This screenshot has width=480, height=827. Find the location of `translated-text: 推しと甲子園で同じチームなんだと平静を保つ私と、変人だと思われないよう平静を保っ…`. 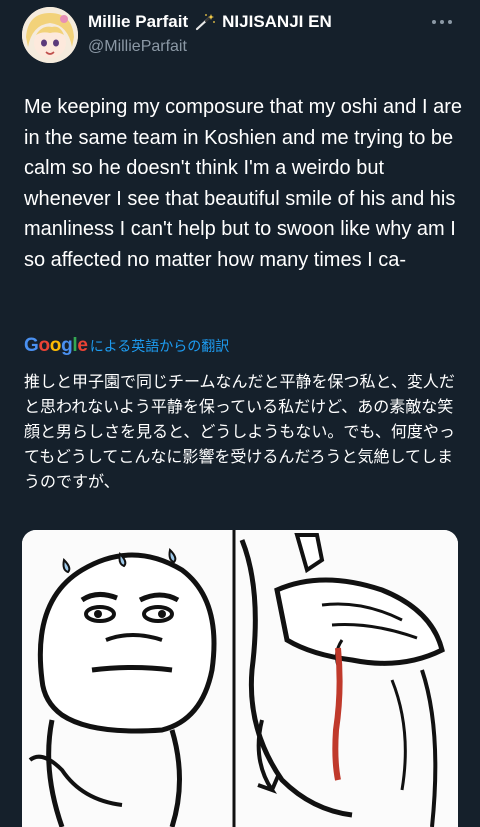

translated-text: 推しと甲子園で同じチームなんだと平静を保つ私と、変人だと思われないよう平静を保っ… is located at coordinates (239, 432).